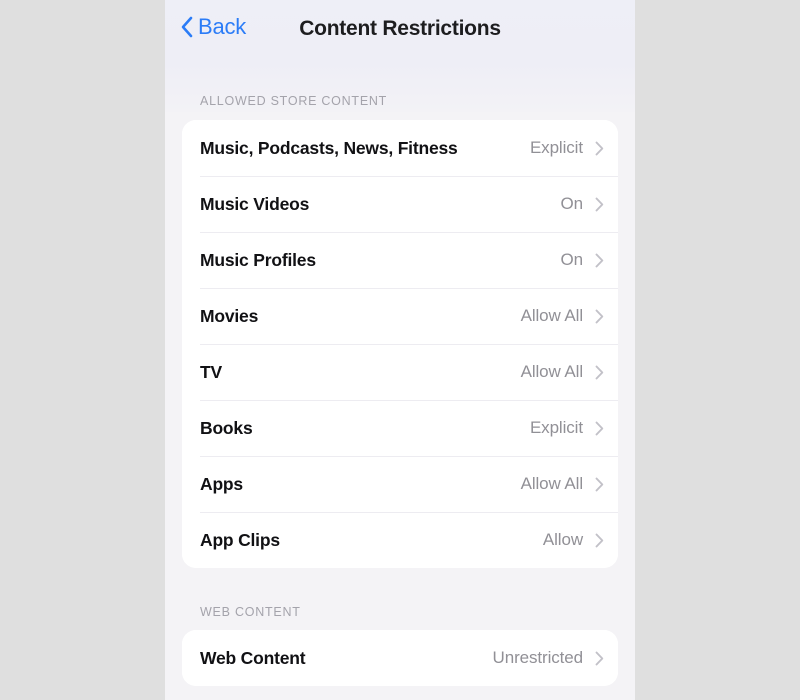  Describe the element at coordinates (255, 203) in the screenshot. I see `row-label: Music Videos` at that location.